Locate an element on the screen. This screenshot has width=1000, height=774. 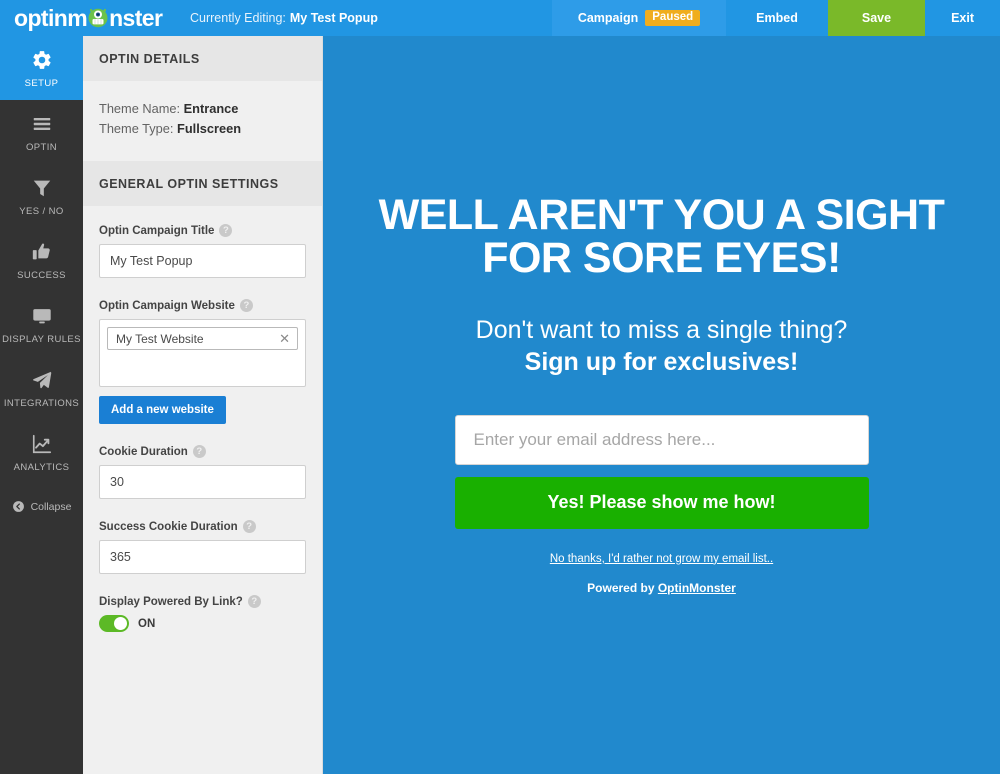
powered-by-toggle is located at coordinates (114, 623).